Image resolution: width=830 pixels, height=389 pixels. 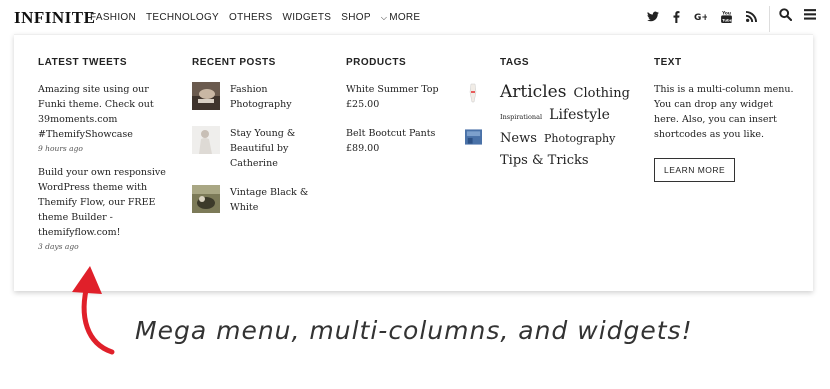 What do you see at coordinates (281, 200) in the screenshot?
I see `post-title: Vintage Black & White` at bounding box center [281, 200].